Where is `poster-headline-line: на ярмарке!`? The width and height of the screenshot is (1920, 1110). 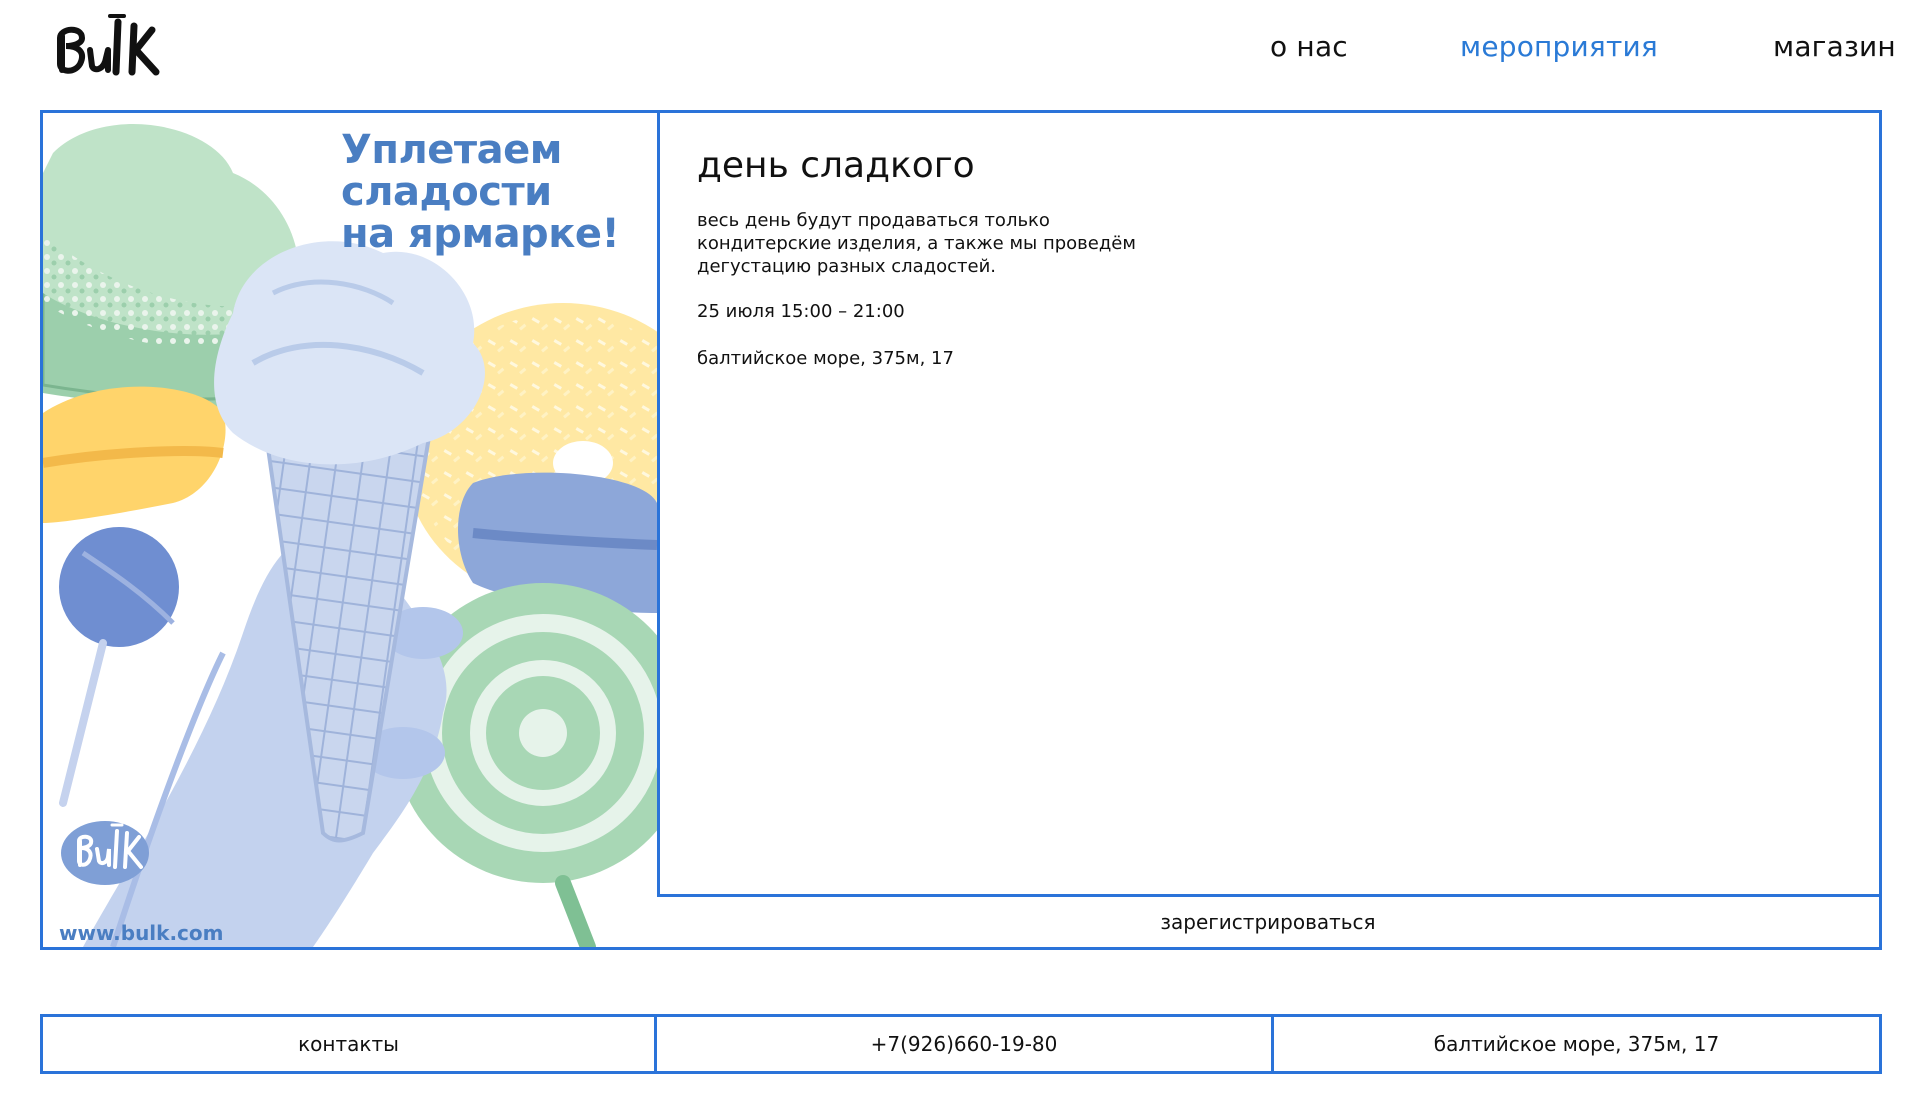
poster-headline-line: на ярмарке! is located at coordinates (480, 234).